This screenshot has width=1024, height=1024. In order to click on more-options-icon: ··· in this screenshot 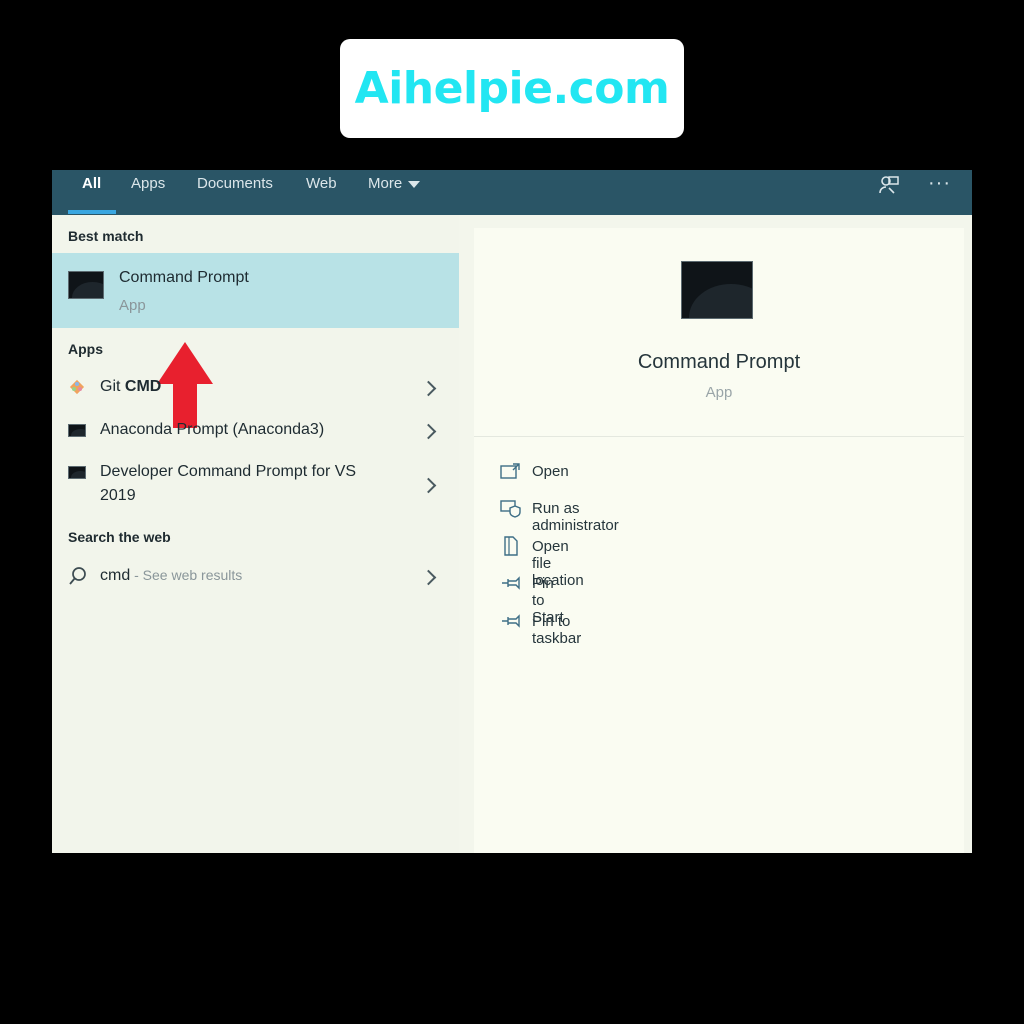, I will do `click(939, 183)`.